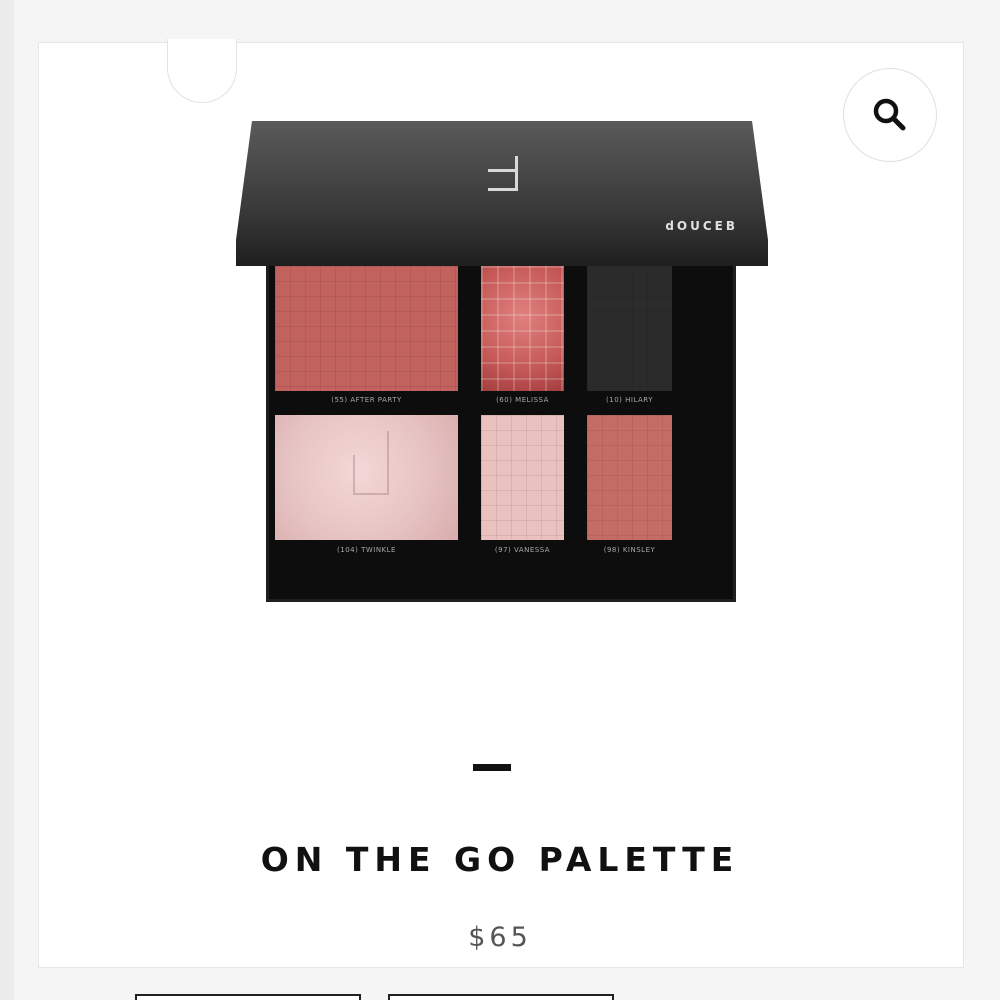 The image size is (1000, 1000). Describe the element at coordinates (522, 477) in the screenshot. I see `pan-vanessa` at that location.